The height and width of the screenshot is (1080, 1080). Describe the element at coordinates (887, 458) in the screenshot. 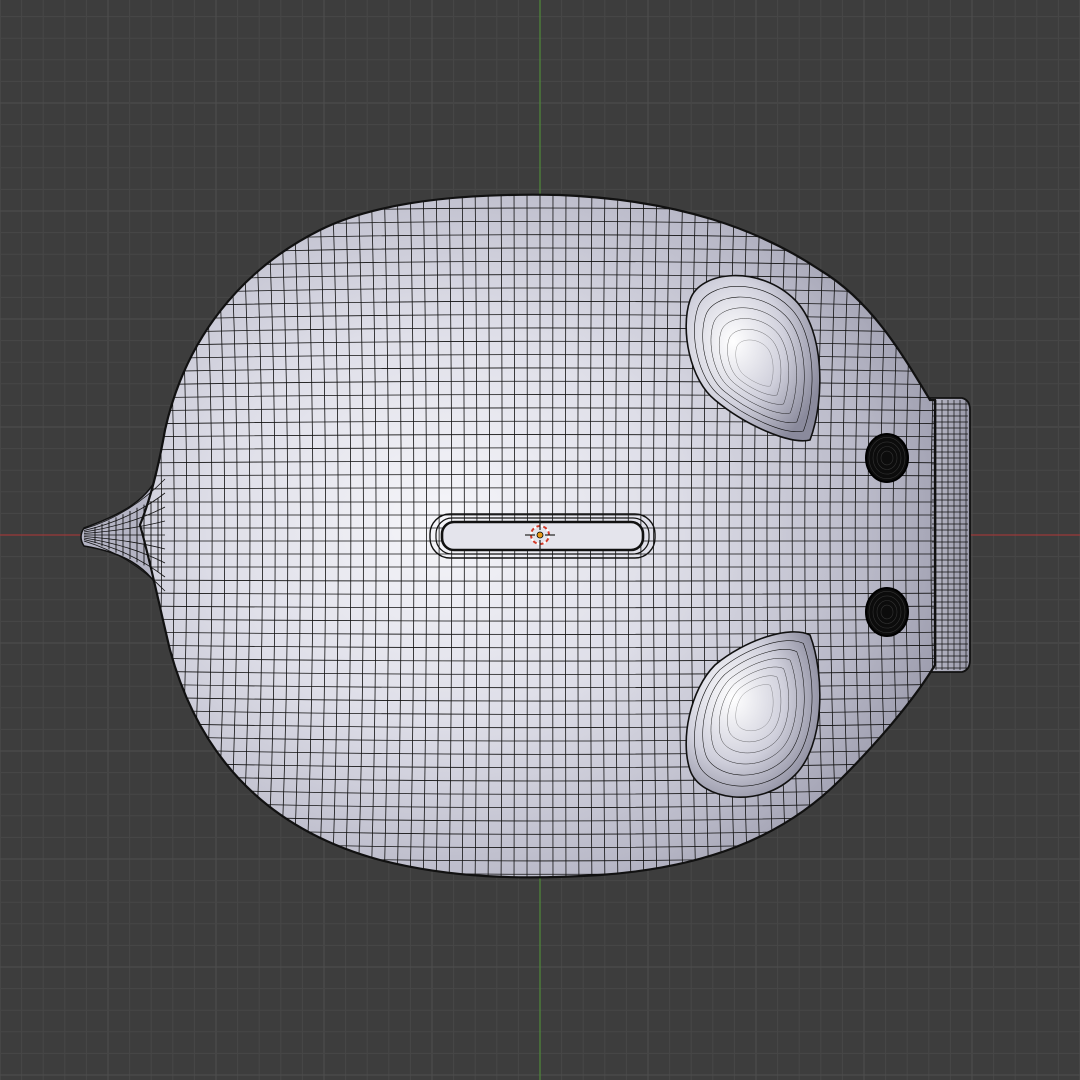

I see `nostril-upper` at that location.